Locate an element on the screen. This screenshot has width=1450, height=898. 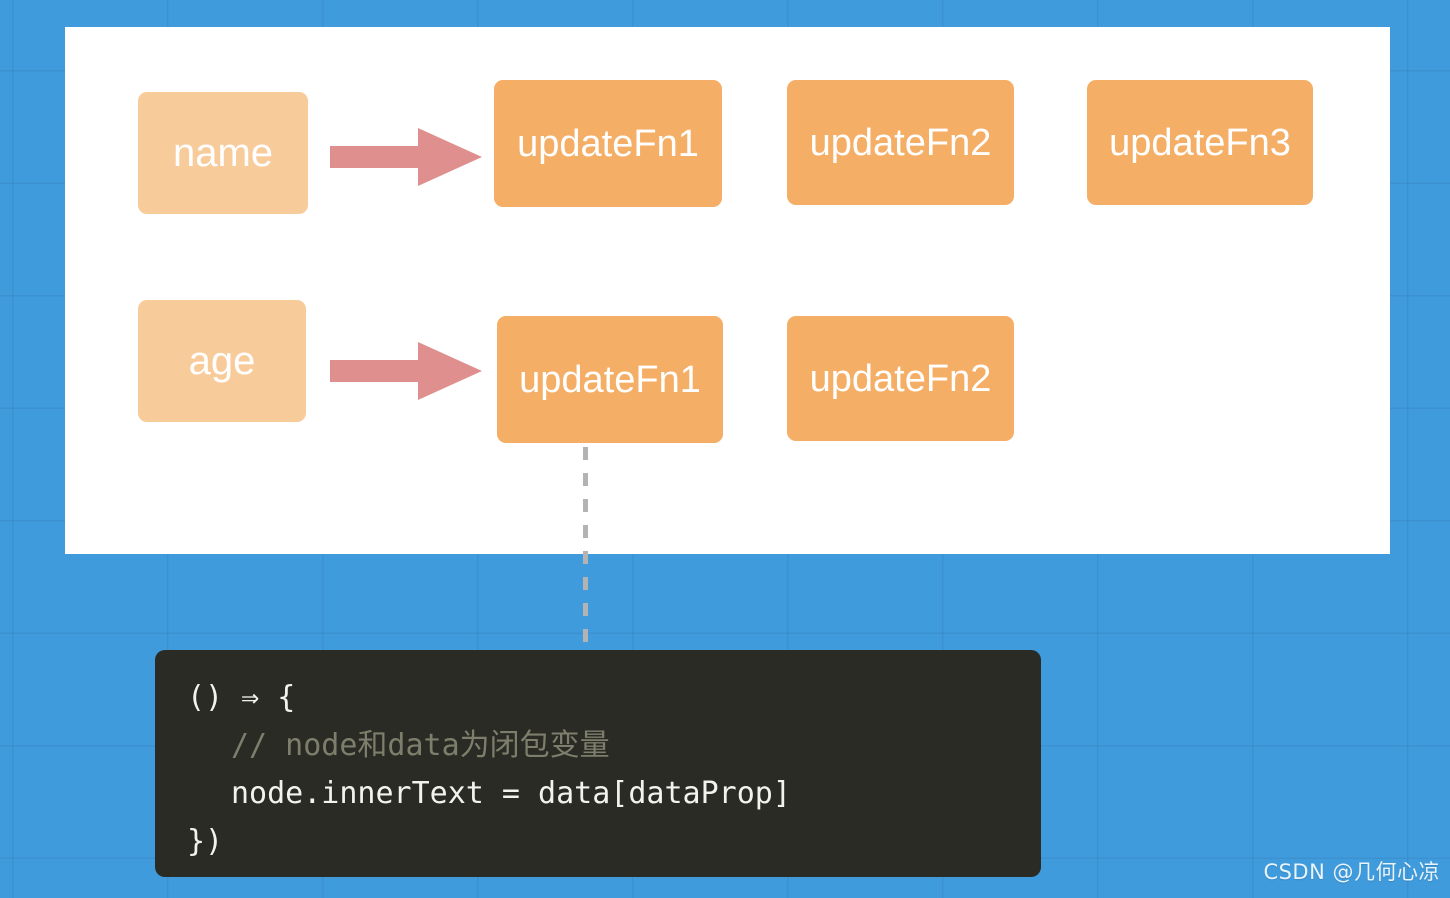
csdn-watermark: CSDN @几何心凉 is located at coordinates (1351, 872).